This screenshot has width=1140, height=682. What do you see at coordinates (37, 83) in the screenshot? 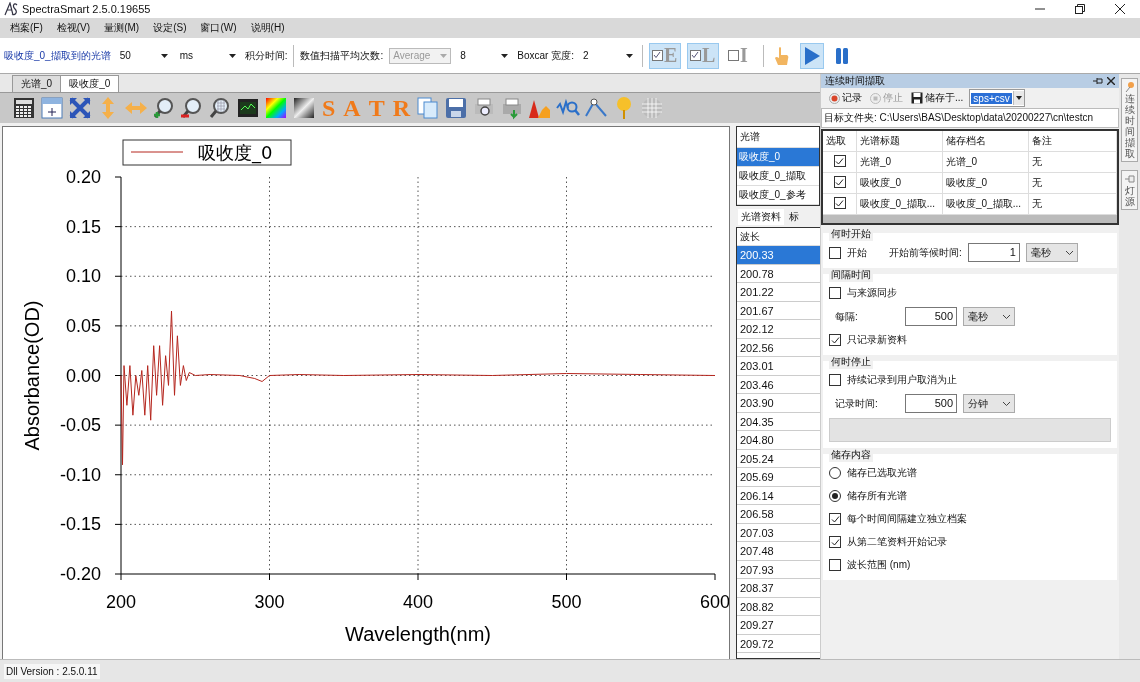
I see `document-tab: 光谱_0` at bounding box center [37, 83].